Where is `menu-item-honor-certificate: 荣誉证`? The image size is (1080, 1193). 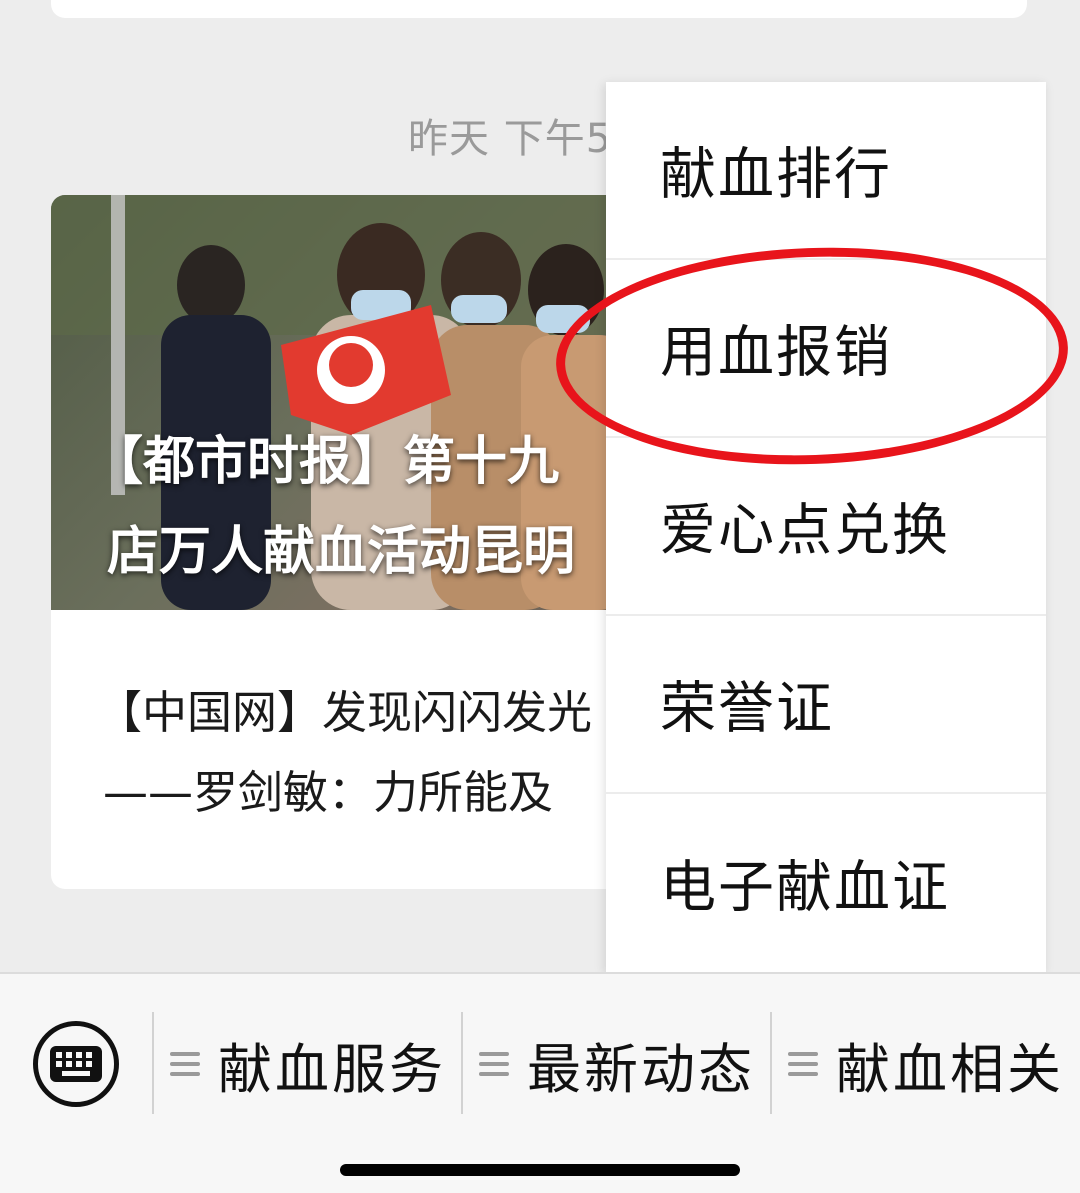 menu-item-honor-certificate: 荣誉证 is located at coordinates (826, 705).